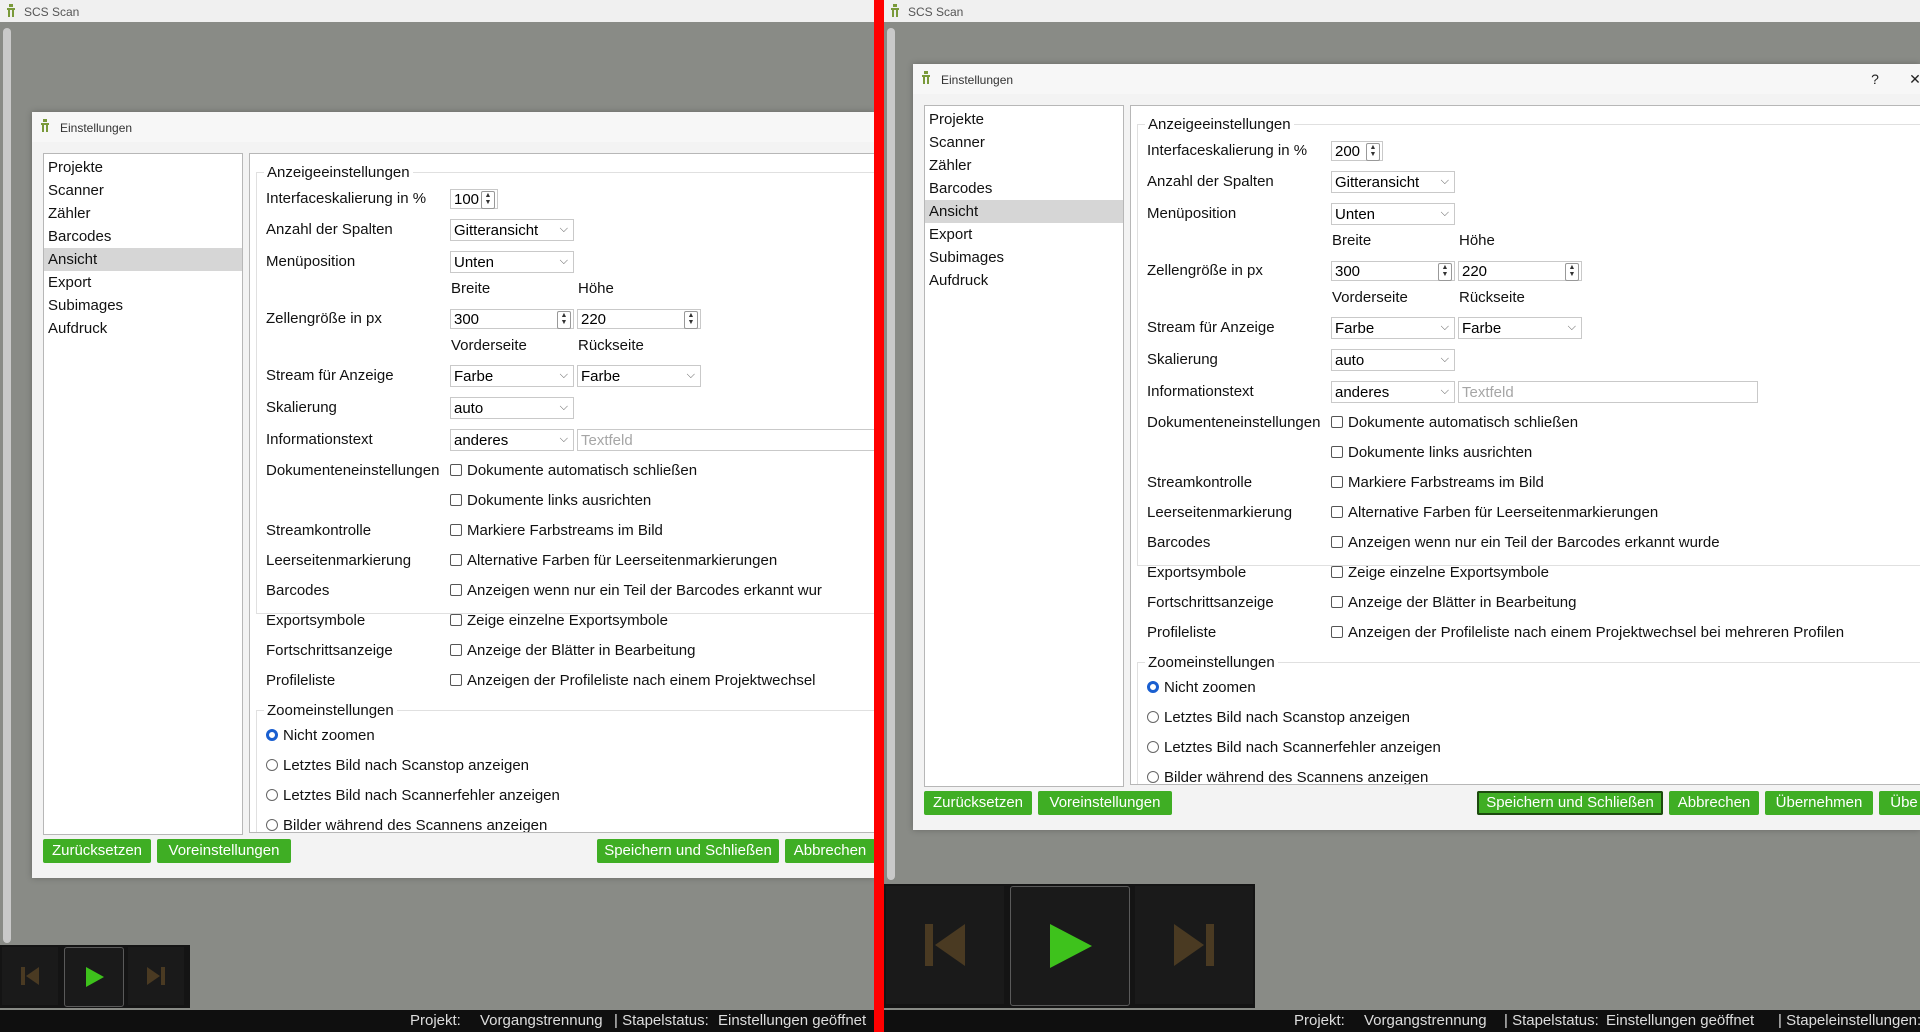 The image size is (1920, 1032). I want to click on dialog-titlebar: Einstellungen, so click(453, 127).